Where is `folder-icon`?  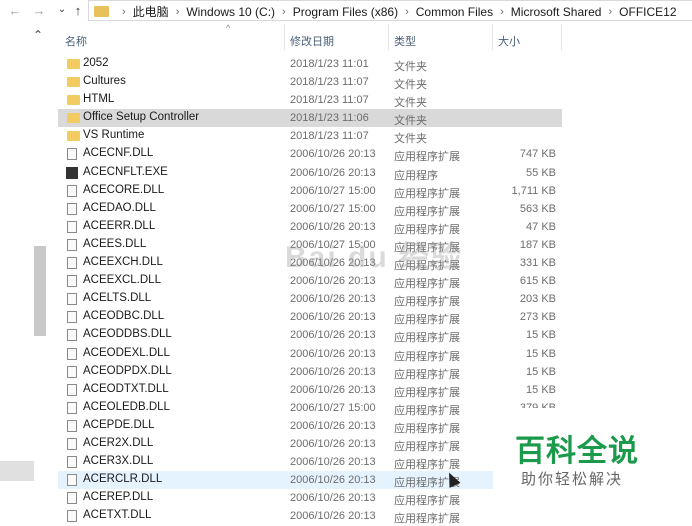 folder-icon is located at coordinates (73, 136).